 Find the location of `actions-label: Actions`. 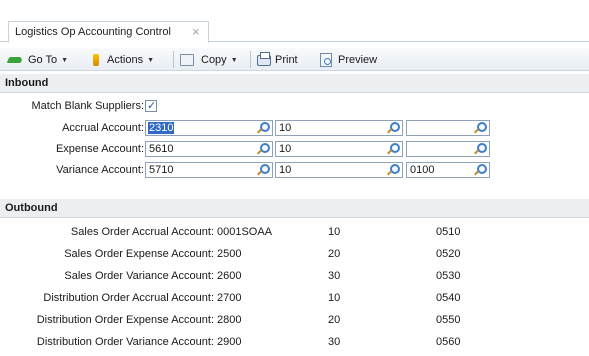

actions-label: Actions is located at coordinates (125, 60).